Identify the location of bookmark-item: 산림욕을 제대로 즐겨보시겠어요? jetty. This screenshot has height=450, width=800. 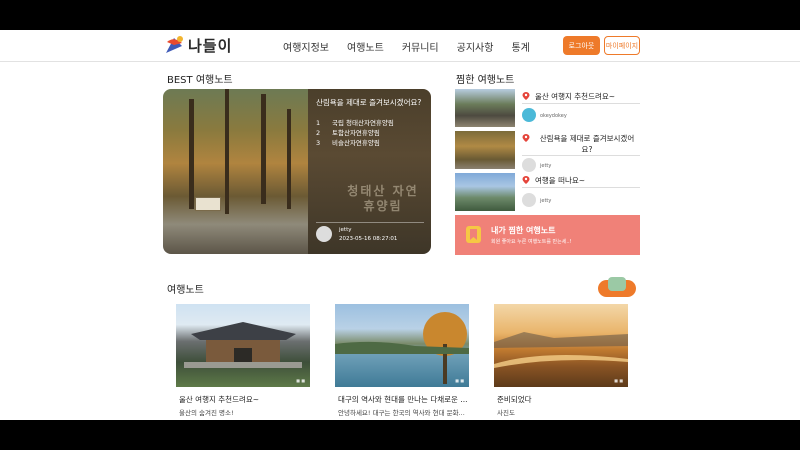
(547, 151).